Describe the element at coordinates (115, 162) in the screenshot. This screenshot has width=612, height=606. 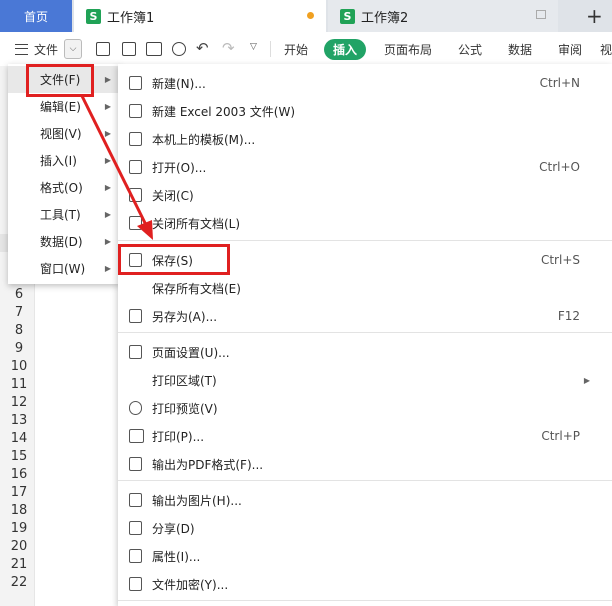
I see `arrow-line` at that location.